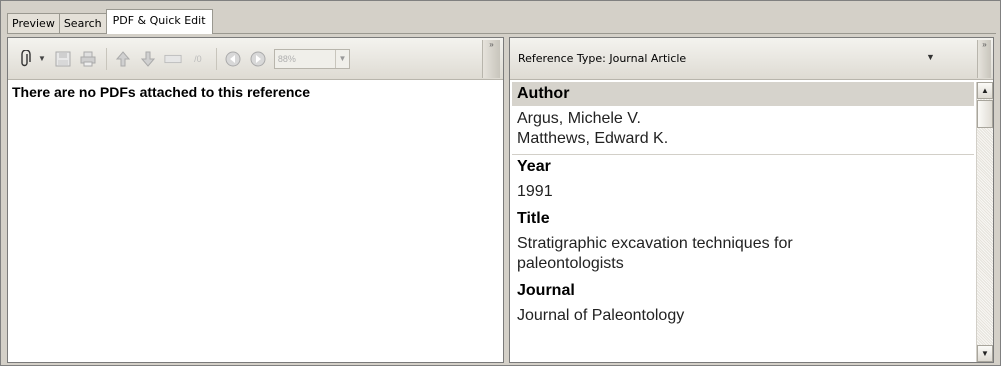 The image size is (1001, 366). I want to click on field-label: Author, so click(743, 94).